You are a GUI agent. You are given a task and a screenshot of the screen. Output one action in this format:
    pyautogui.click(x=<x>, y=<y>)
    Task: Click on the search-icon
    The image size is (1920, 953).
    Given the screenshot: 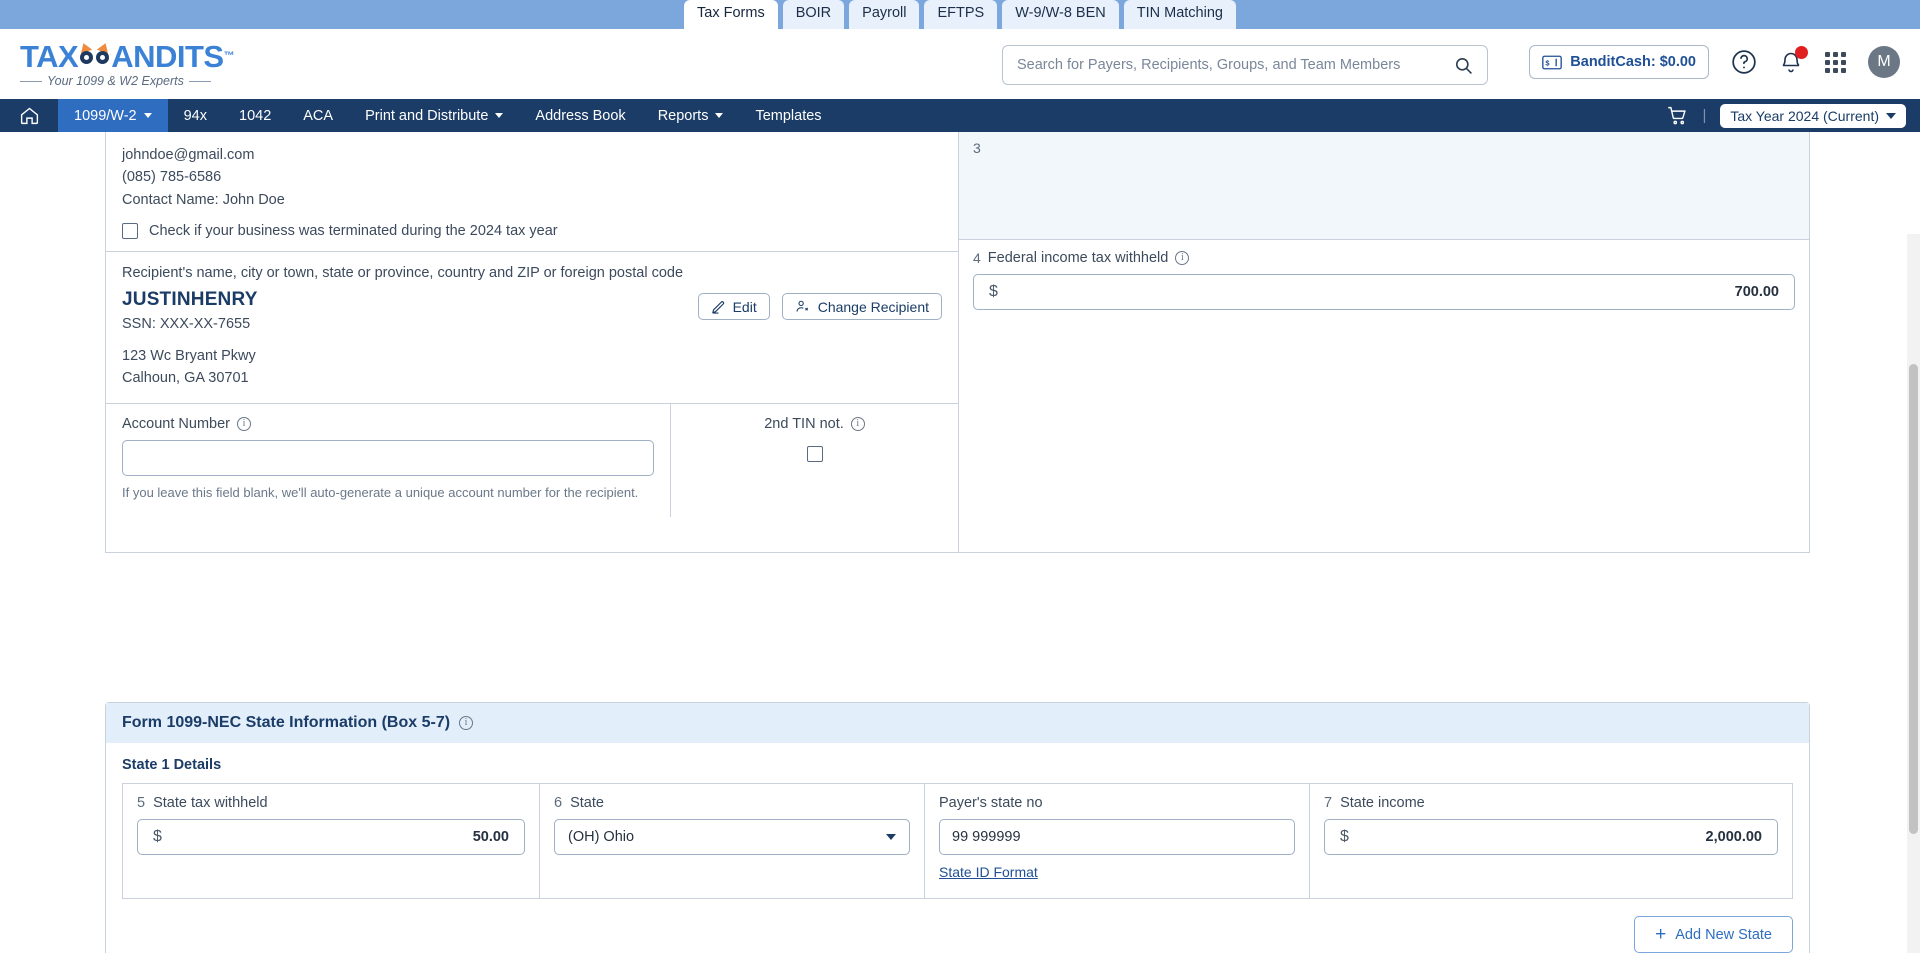 What is the action you would take?
    pyautogui.click(x=1463, y=65)
    